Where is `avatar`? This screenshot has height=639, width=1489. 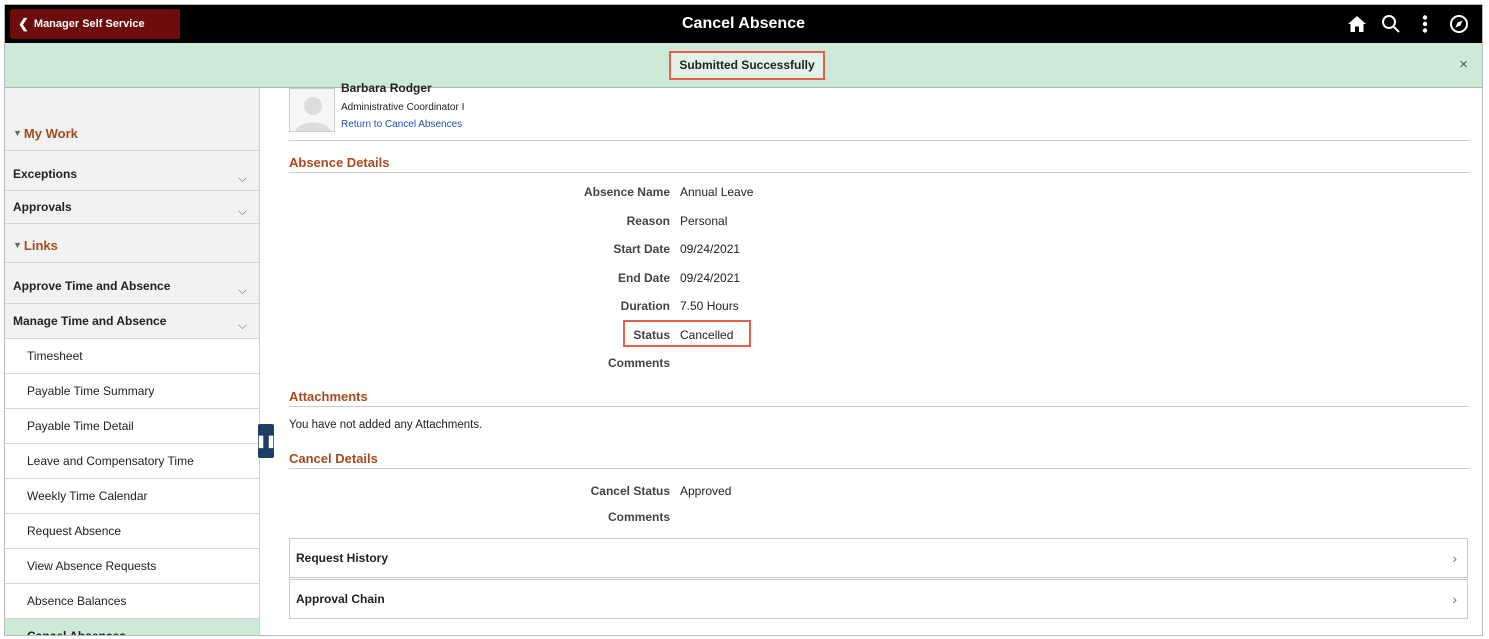
avatar is located at coordinates (312, 110).